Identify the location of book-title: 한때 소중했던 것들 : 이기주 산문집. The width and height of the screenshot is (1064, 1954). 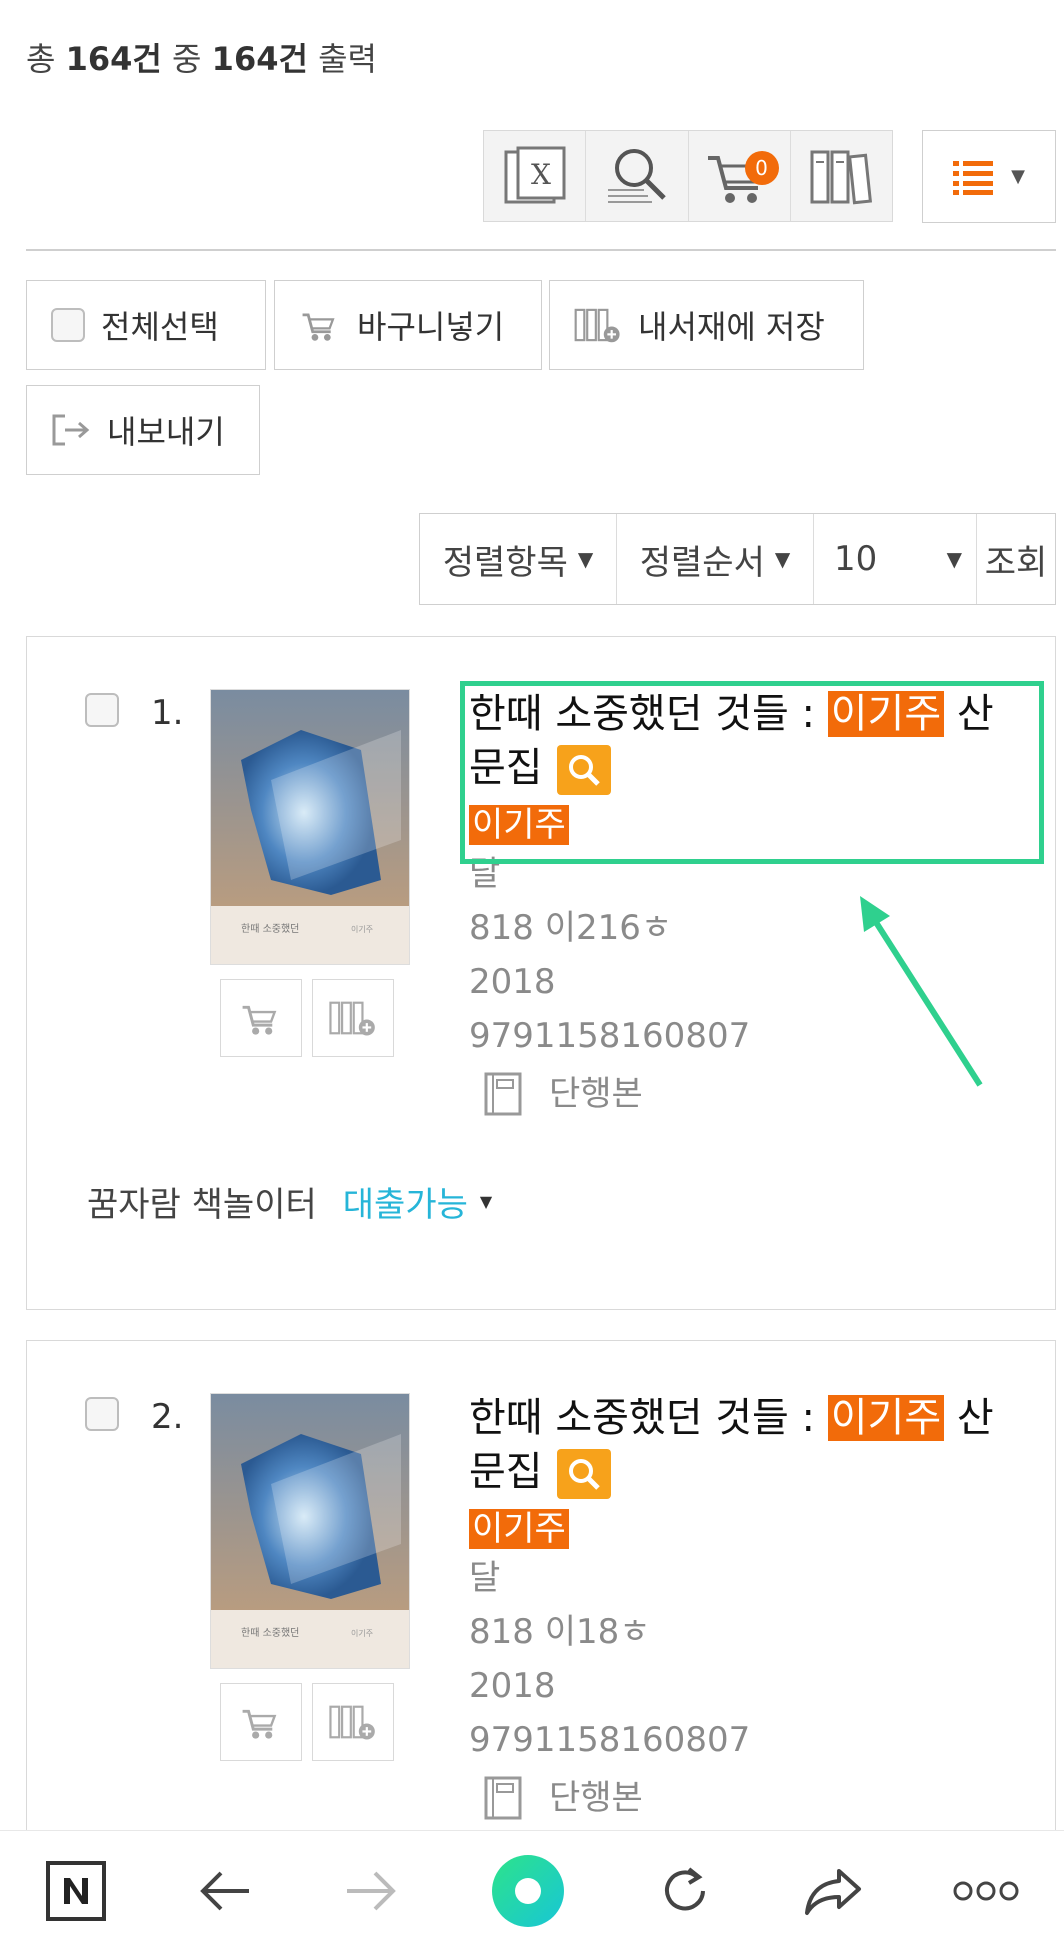
(739, 1445).